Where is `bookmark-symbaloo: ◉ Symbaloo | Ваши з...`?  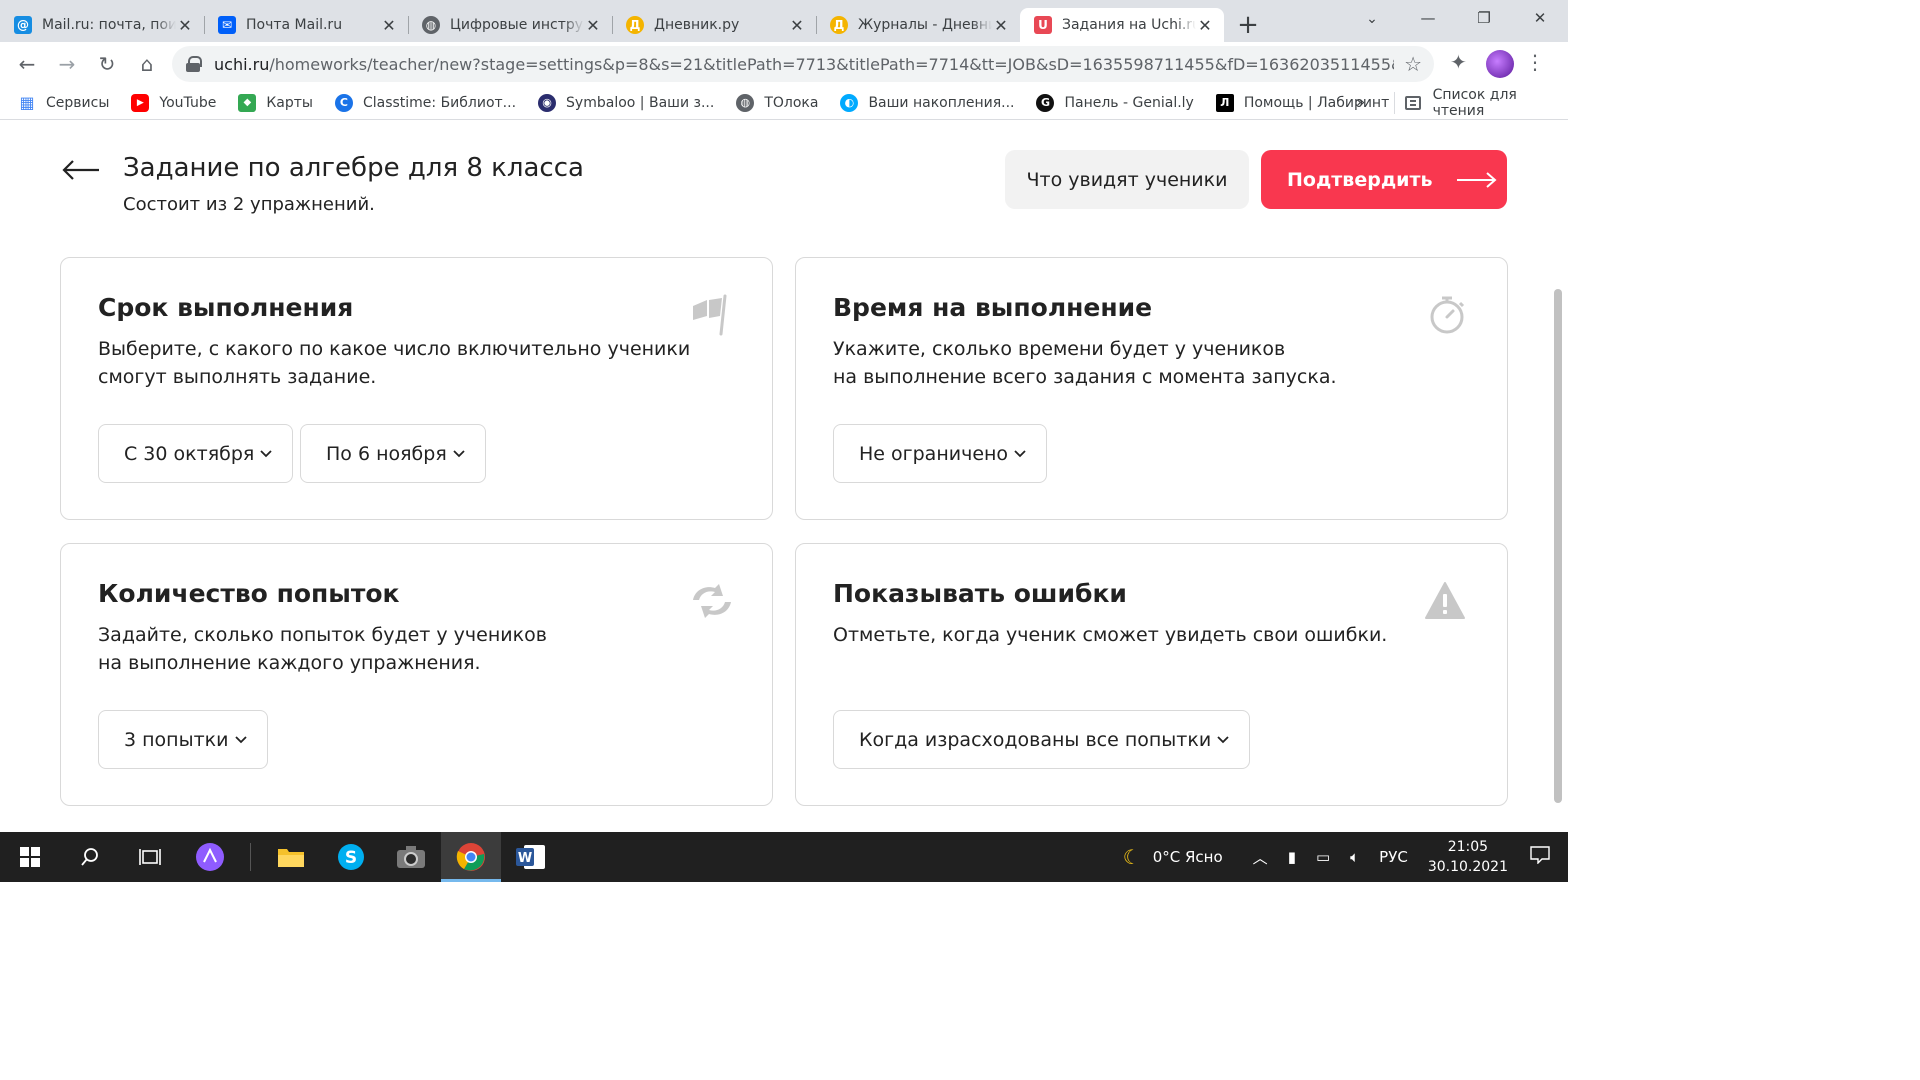
bookmark-symbaloo: ◉ Symbaloo | Ваши з... is located at coordinates (626, 102).